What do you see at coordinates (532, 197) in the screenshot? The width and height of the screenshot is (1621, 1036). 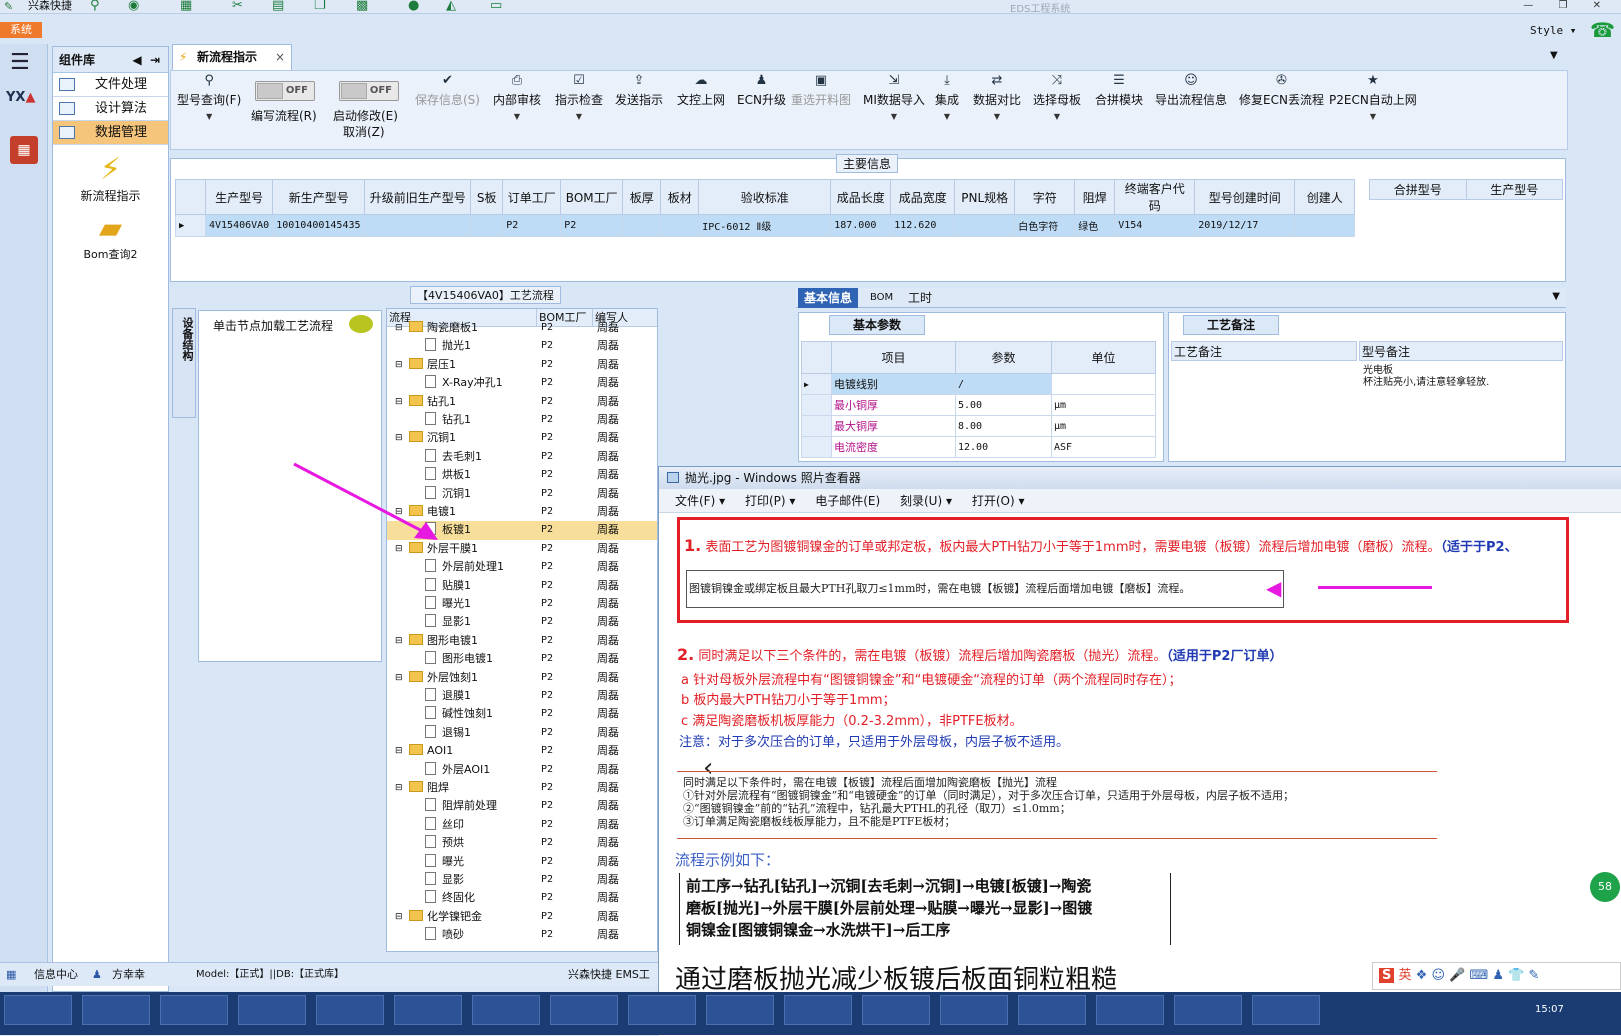 I see `column-header: 订单工厂` at bounding box center [532, 197].